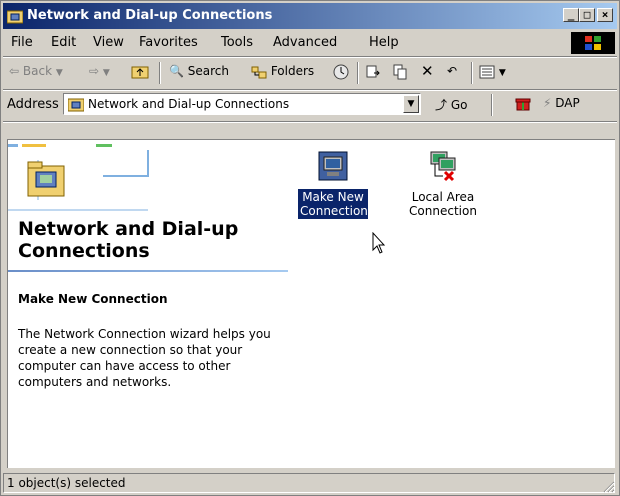 The height and width of the screenshot is (496, 620). I want to click on status-bar: 1 object(s) selected, so click(310, 483).